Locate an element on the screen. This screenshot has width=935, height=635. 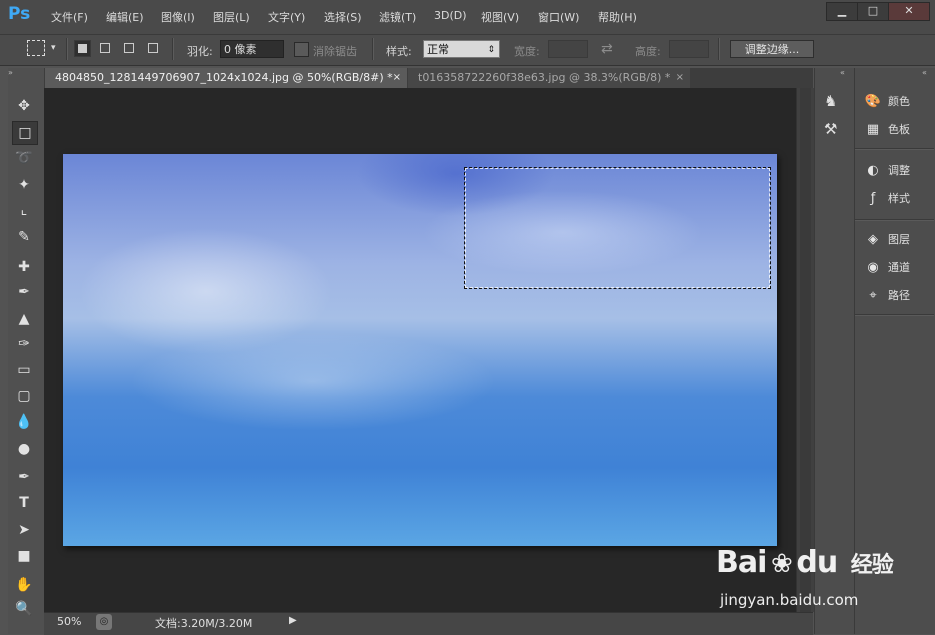
lasso-icon: ➰ is located at coordinates (24, 158).